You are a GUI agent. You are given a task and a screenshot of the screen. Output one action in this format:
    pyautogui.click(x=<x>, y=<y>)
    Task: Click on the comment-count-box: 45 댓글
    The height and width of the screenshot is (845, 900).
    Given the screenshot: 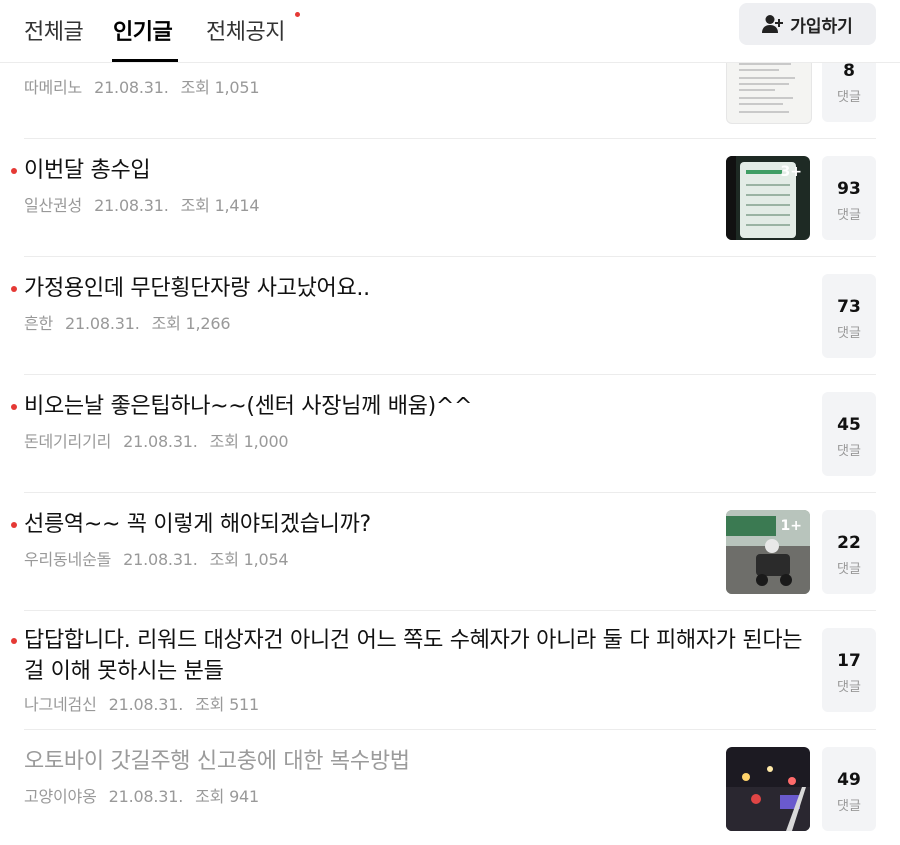 What is the action you would take?
    pyautogui.click(x=849, y=434)
    